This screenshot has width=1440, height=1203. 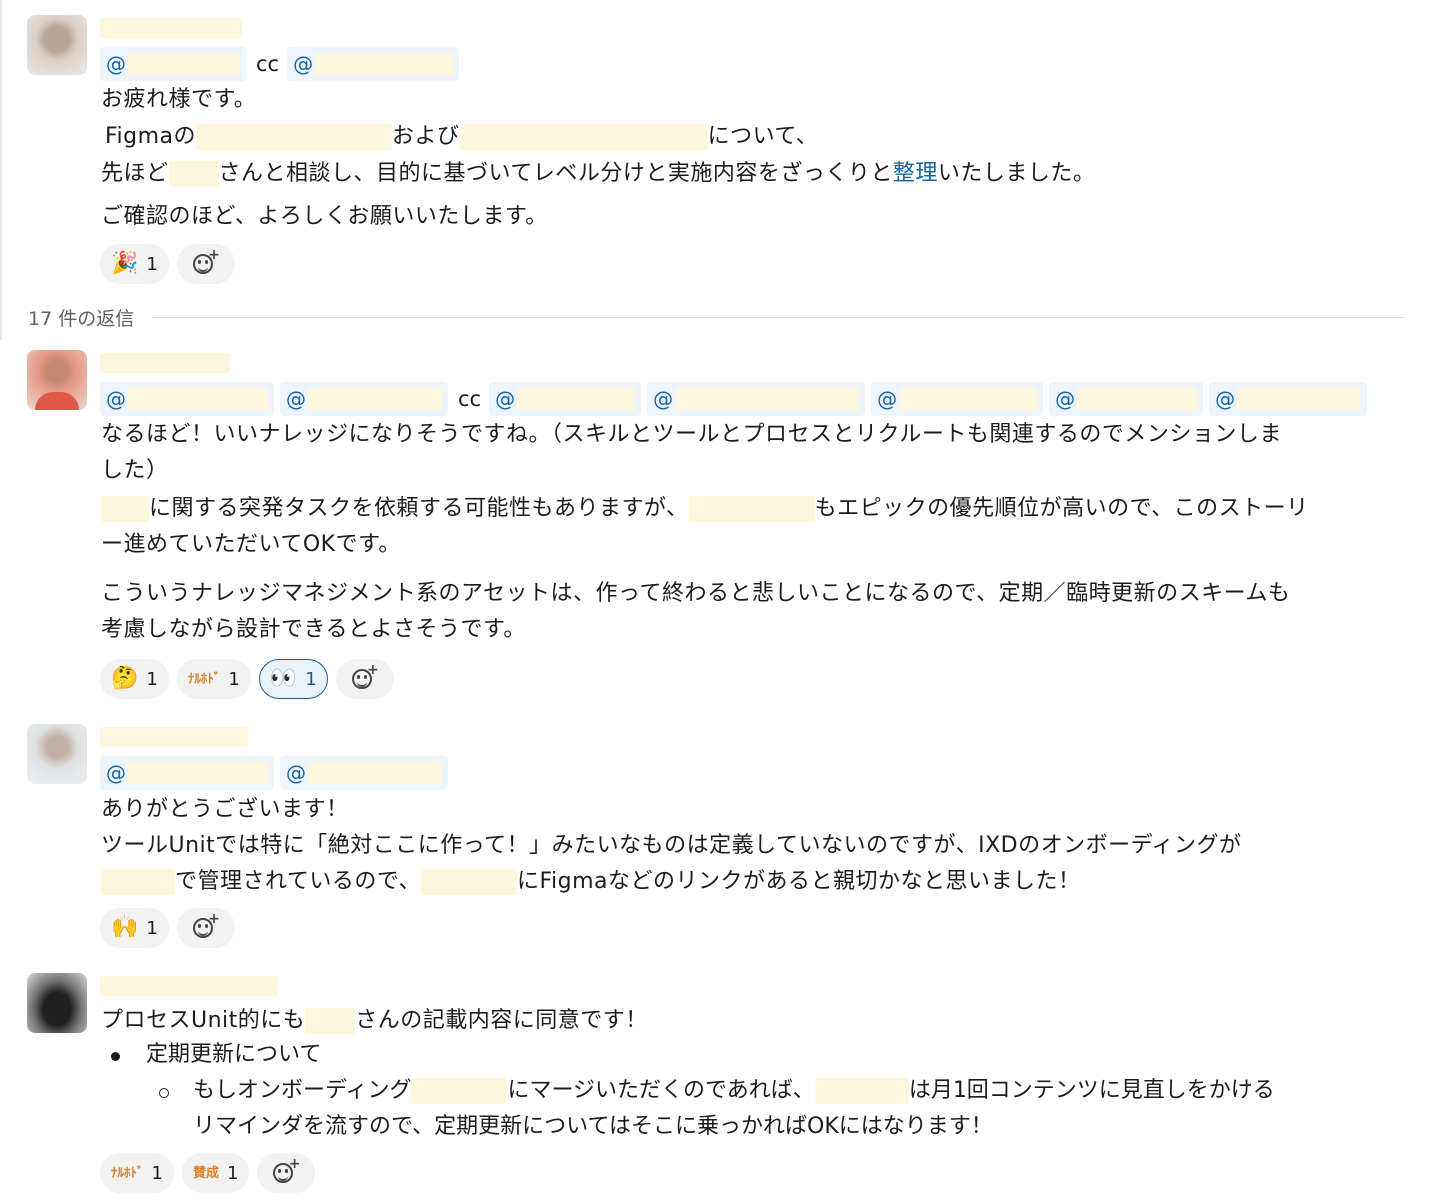 I want to click on reaction-eyes: 👀 1, so click(x=293, y=679).